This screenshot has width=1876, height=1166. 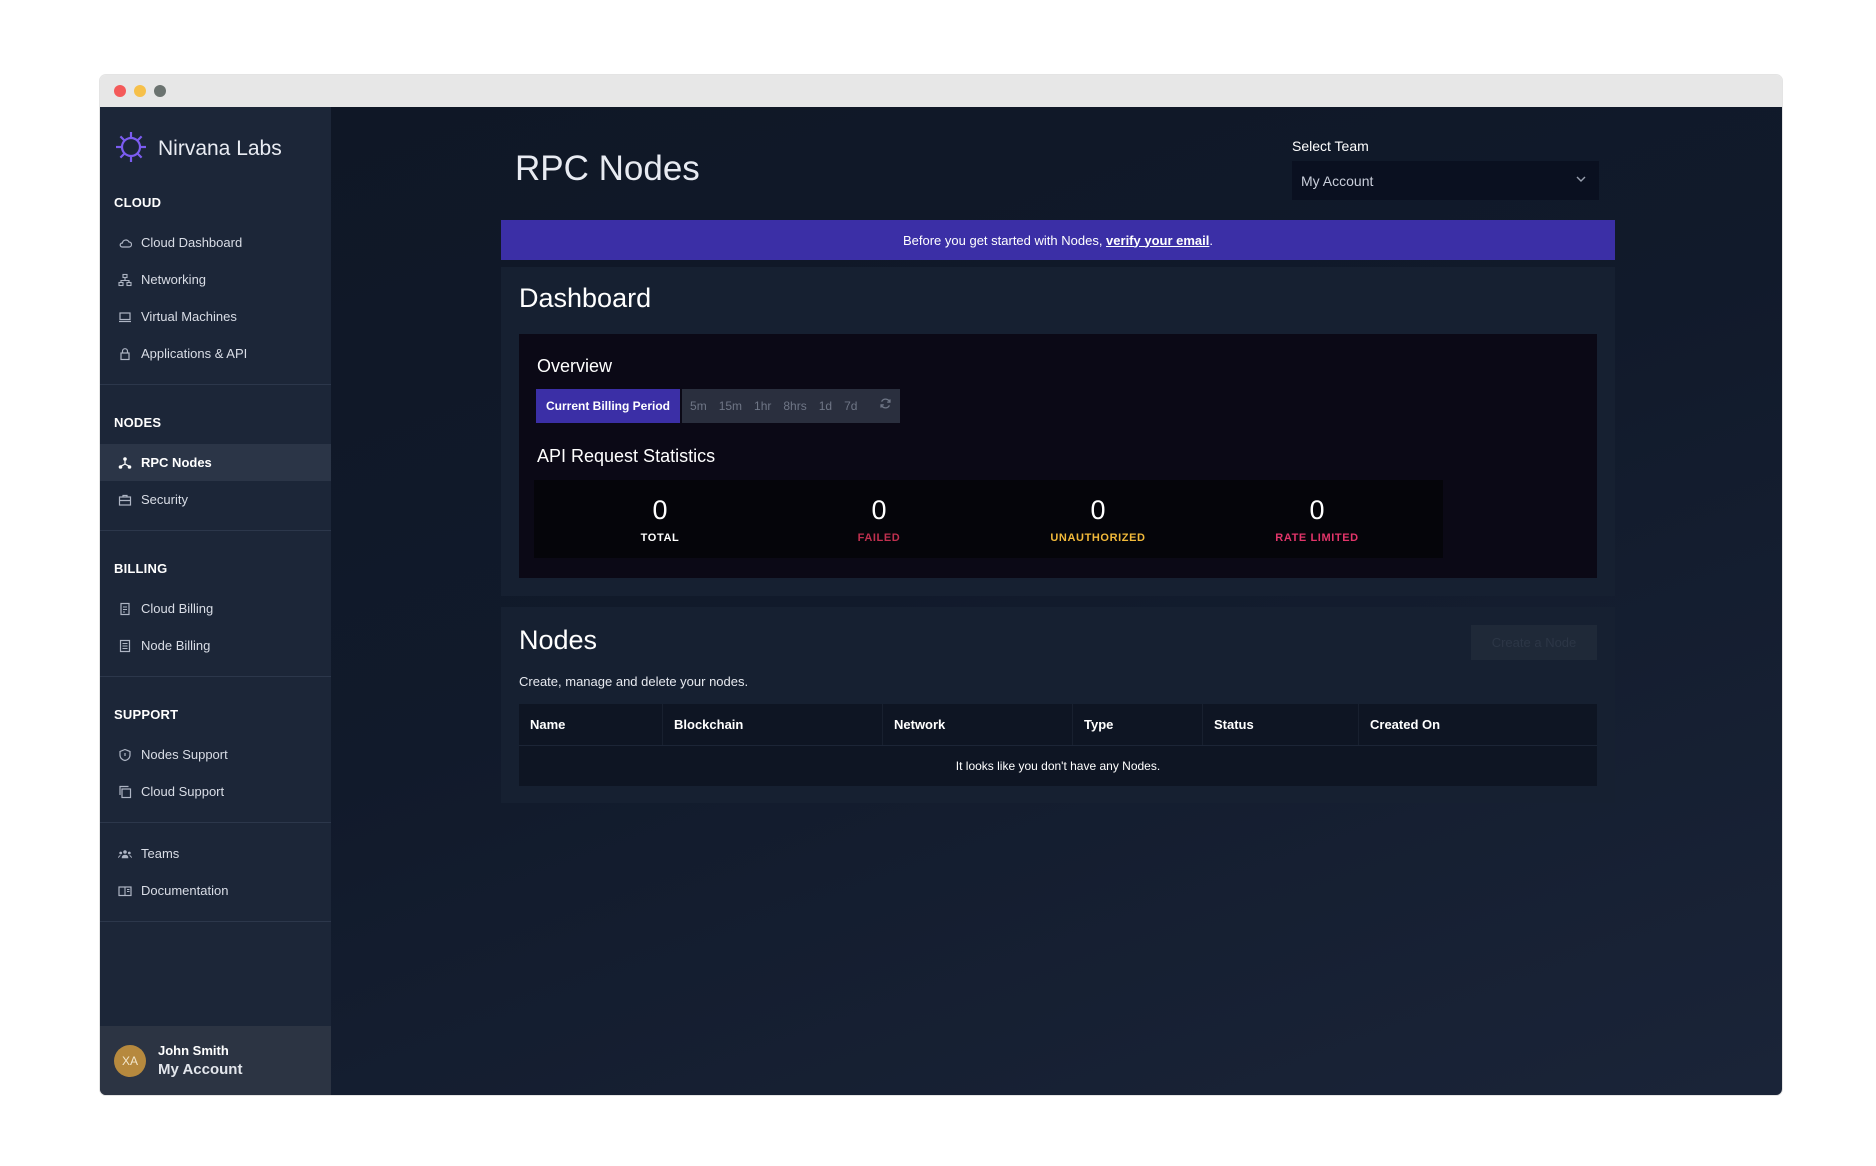 What do you see at coordinates (608, 406) in the screenshot?
I see `tab-current-billing-period: Current Billing Period` at bounding box center [608, 406].